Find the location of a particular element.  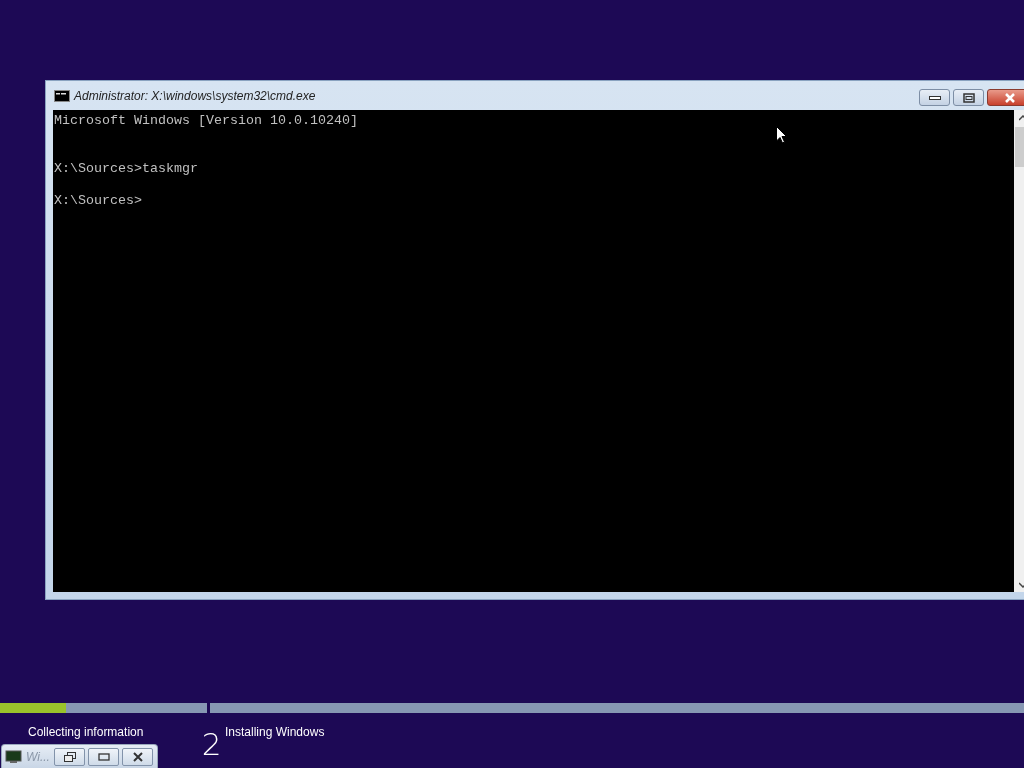

restore-button is located at coordinates (69, 756).